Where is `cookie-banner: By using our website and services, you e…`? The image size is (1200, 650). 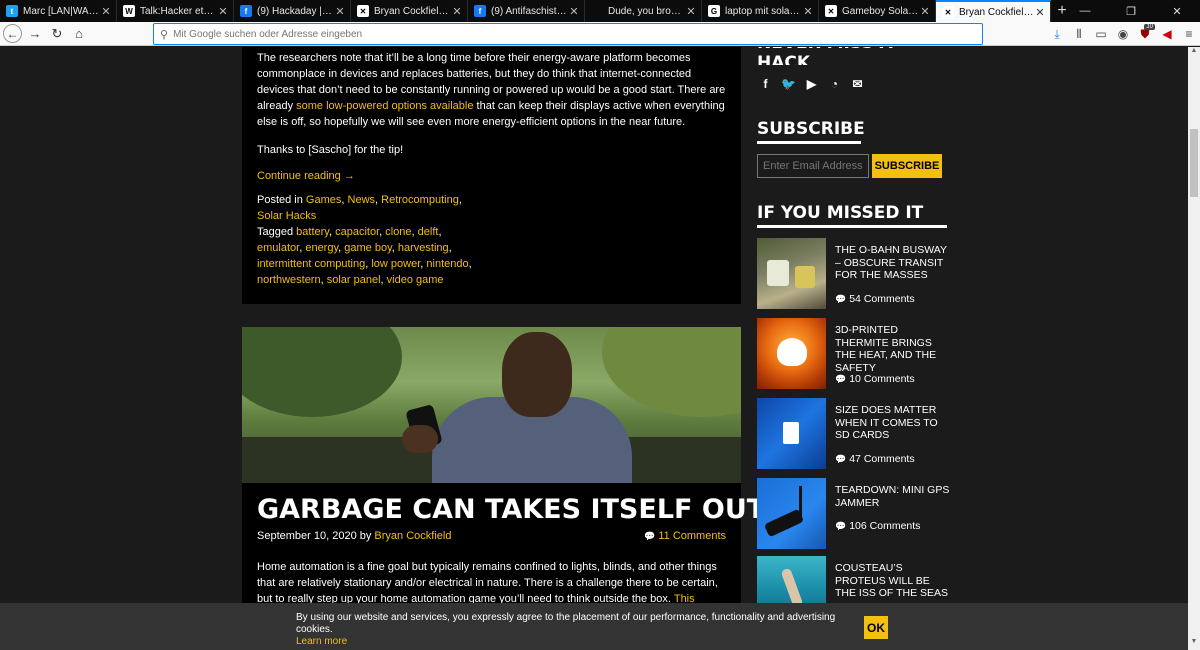
cookie-banner: By using our website and services, you e… is located at coordinates (594, 626).